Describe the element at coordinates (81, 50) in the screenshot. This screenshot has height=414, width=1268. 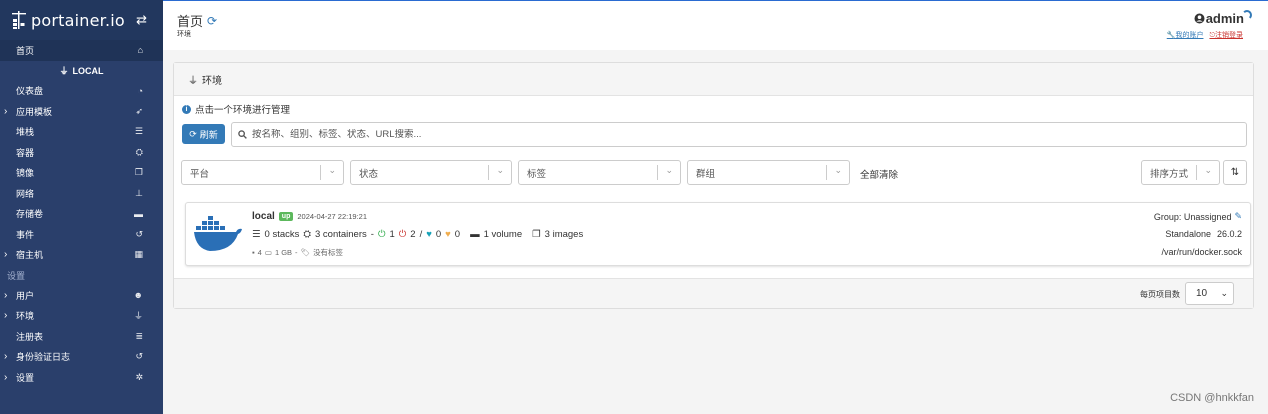
I see `sidebar-item: 首页 ⌂` at that location.